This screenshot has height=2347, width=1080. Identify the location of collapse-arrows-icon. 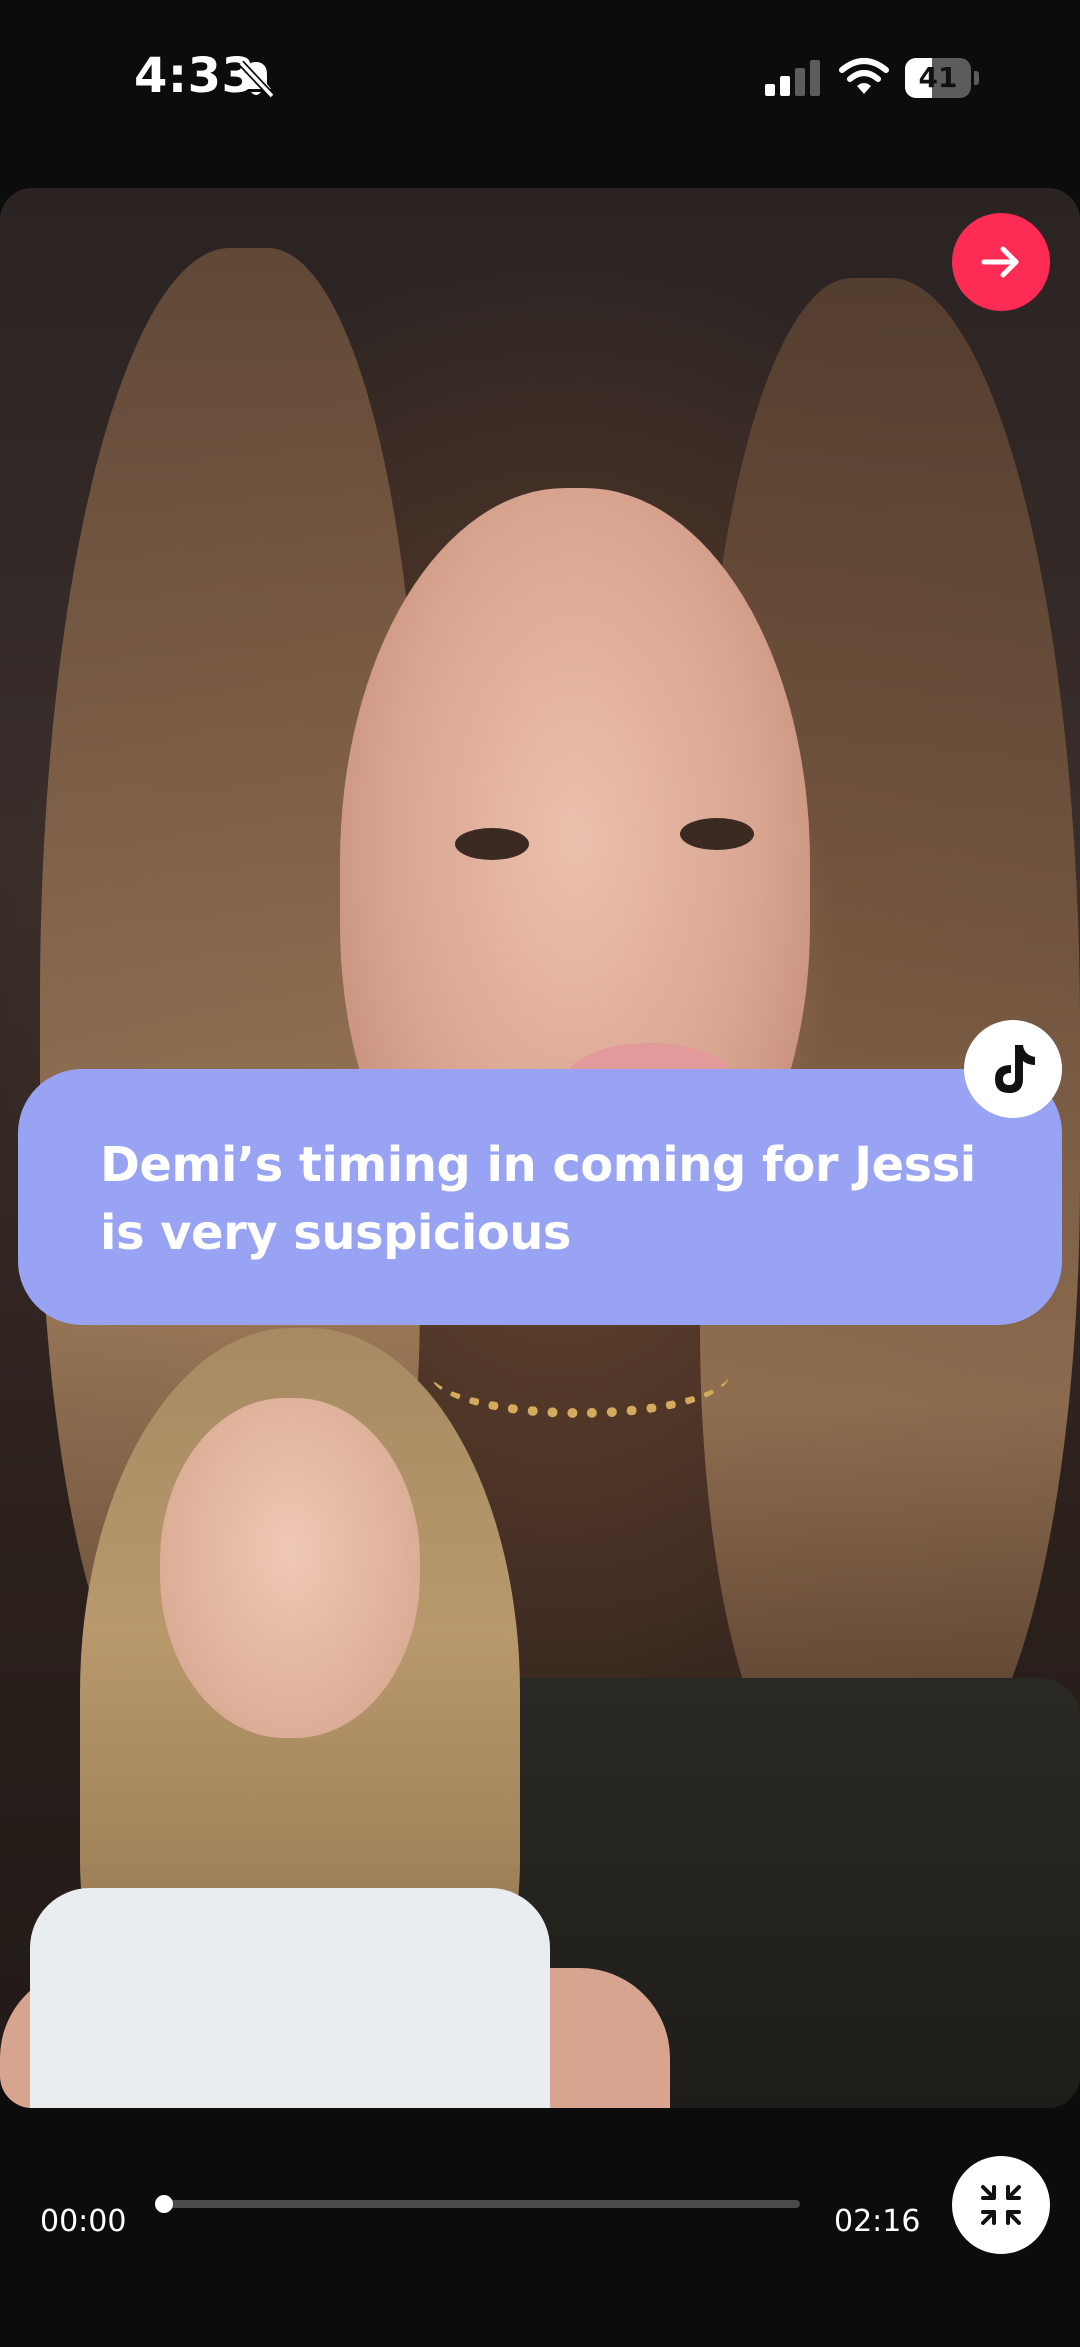
(1001, 2205).